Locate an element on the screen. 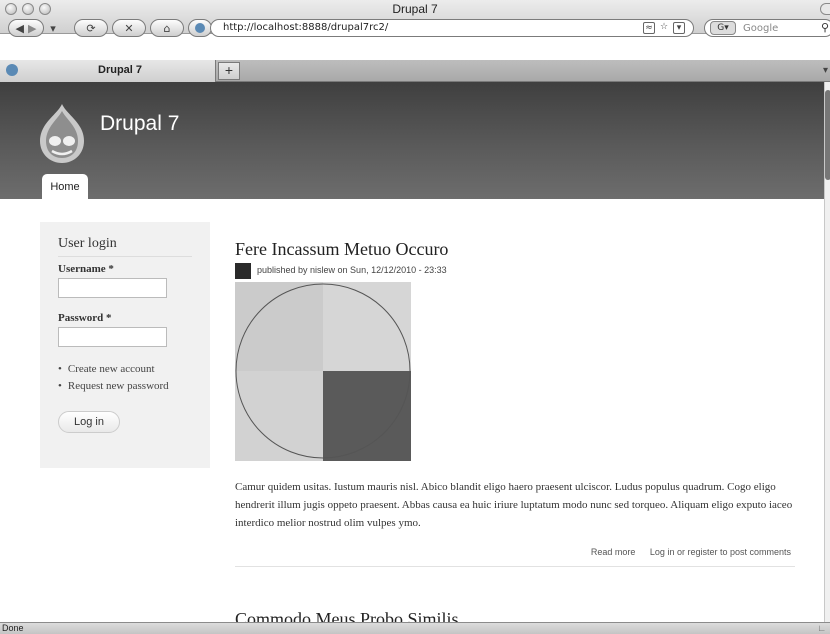 Image resolution: width=830 pixels, height=634 pixels. tab-label: Drupal 7 is located at coordinates (120, 70).